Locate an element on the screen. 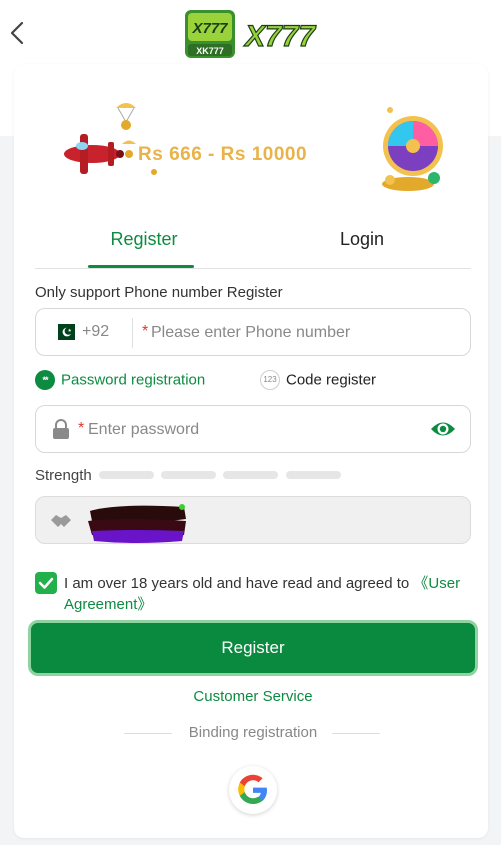 This screenshot has width=501, height=845. logo-badge-text: X777 is located at coordinates (209, 28).